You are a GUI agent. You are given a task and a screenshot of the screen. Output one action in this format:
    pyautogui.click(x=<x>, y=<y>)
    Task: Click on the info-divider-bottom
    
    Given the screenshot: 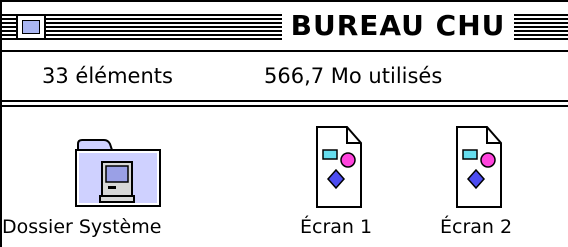 What is the action you would take?
    pyautogui.click(x=285, y=106)
    